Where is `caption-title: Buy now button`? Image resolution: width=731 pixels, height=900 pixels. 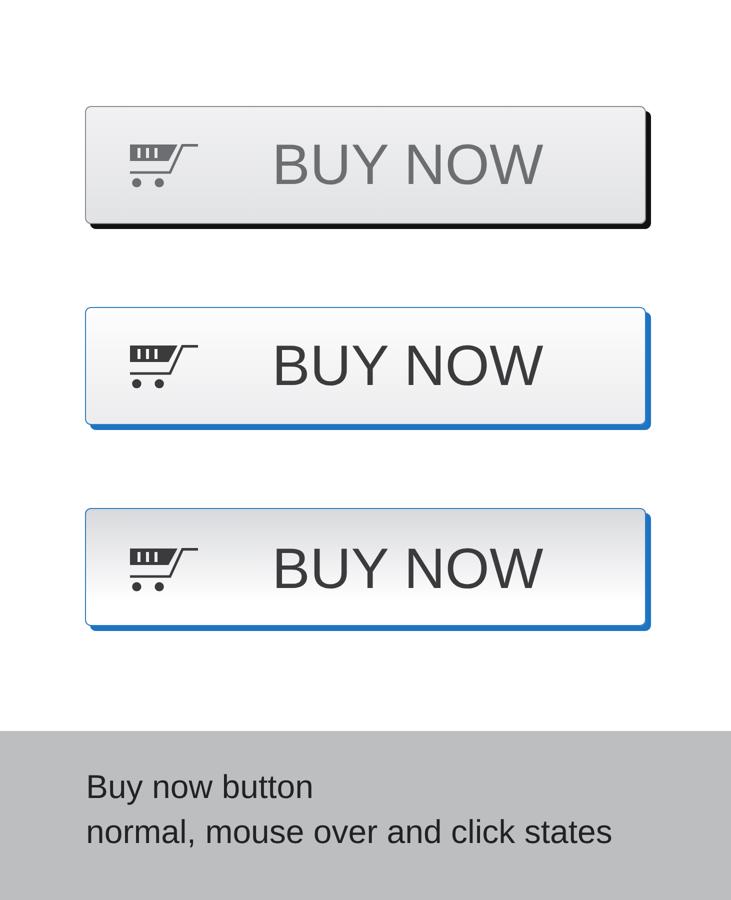 caption-title: Buy now button is located at coordinates (200, 787).